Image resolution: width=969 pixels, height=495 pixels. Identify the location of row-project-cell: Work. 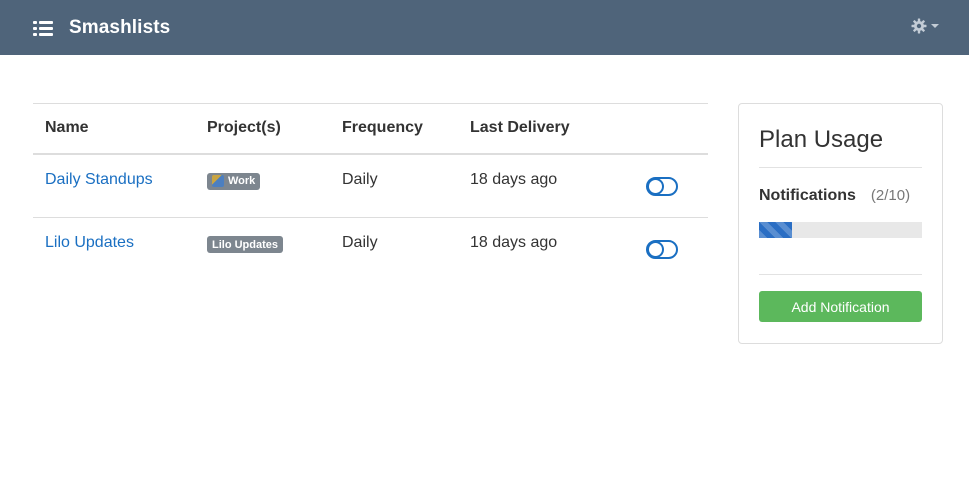
(262, 185).